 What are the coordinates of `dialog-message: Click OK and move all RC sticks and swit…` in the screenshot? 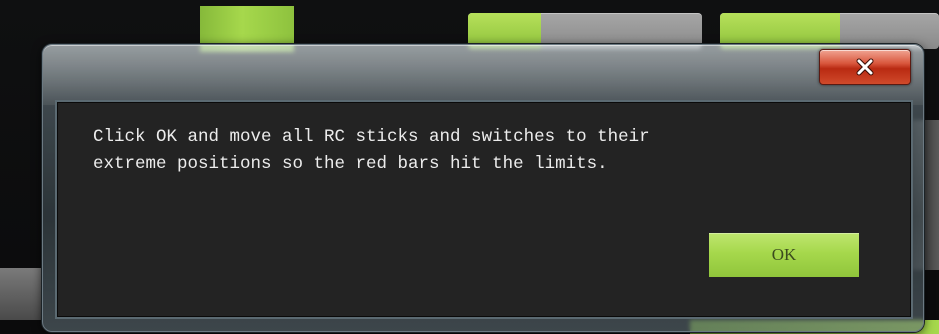 It's located at (371, 151).